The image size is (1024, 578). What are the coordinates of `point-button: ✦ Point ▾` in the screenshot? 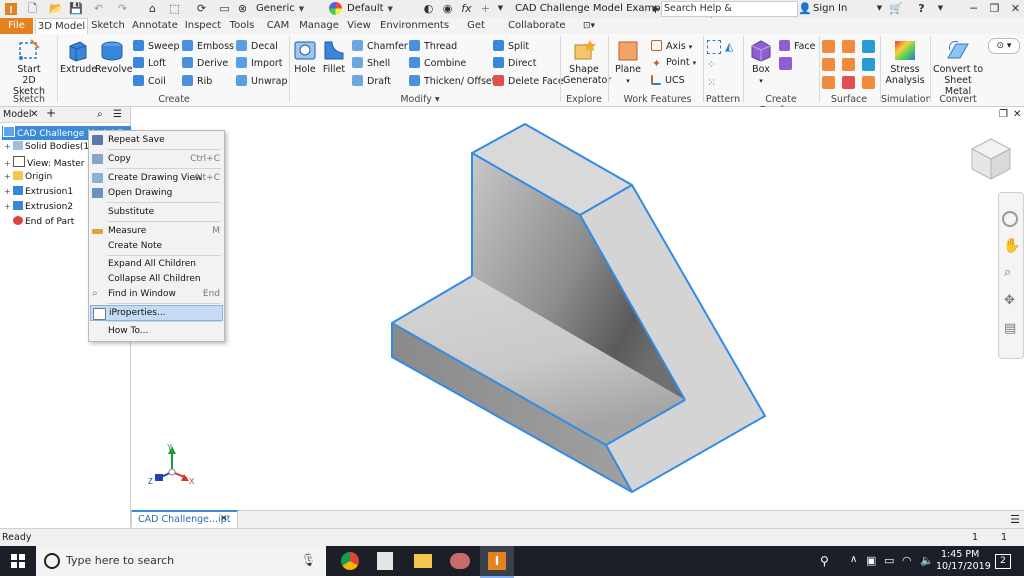 It's located at (673, 63).